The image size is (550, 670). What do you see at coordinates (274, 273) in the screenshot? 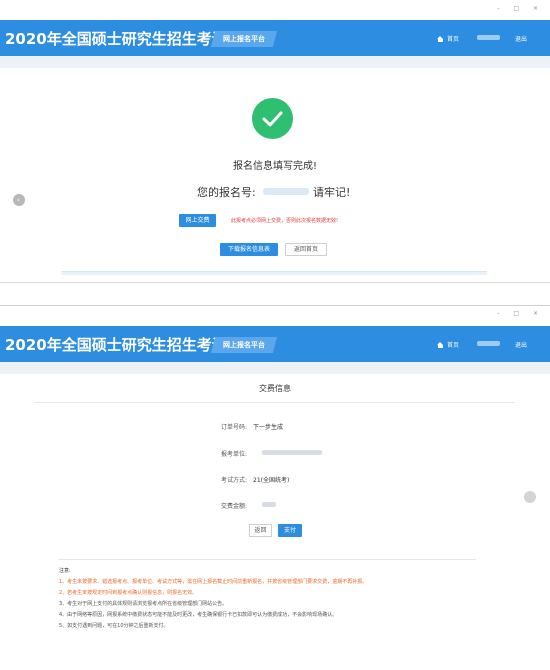
I see `content-divider` at bounding box center [274, 273].